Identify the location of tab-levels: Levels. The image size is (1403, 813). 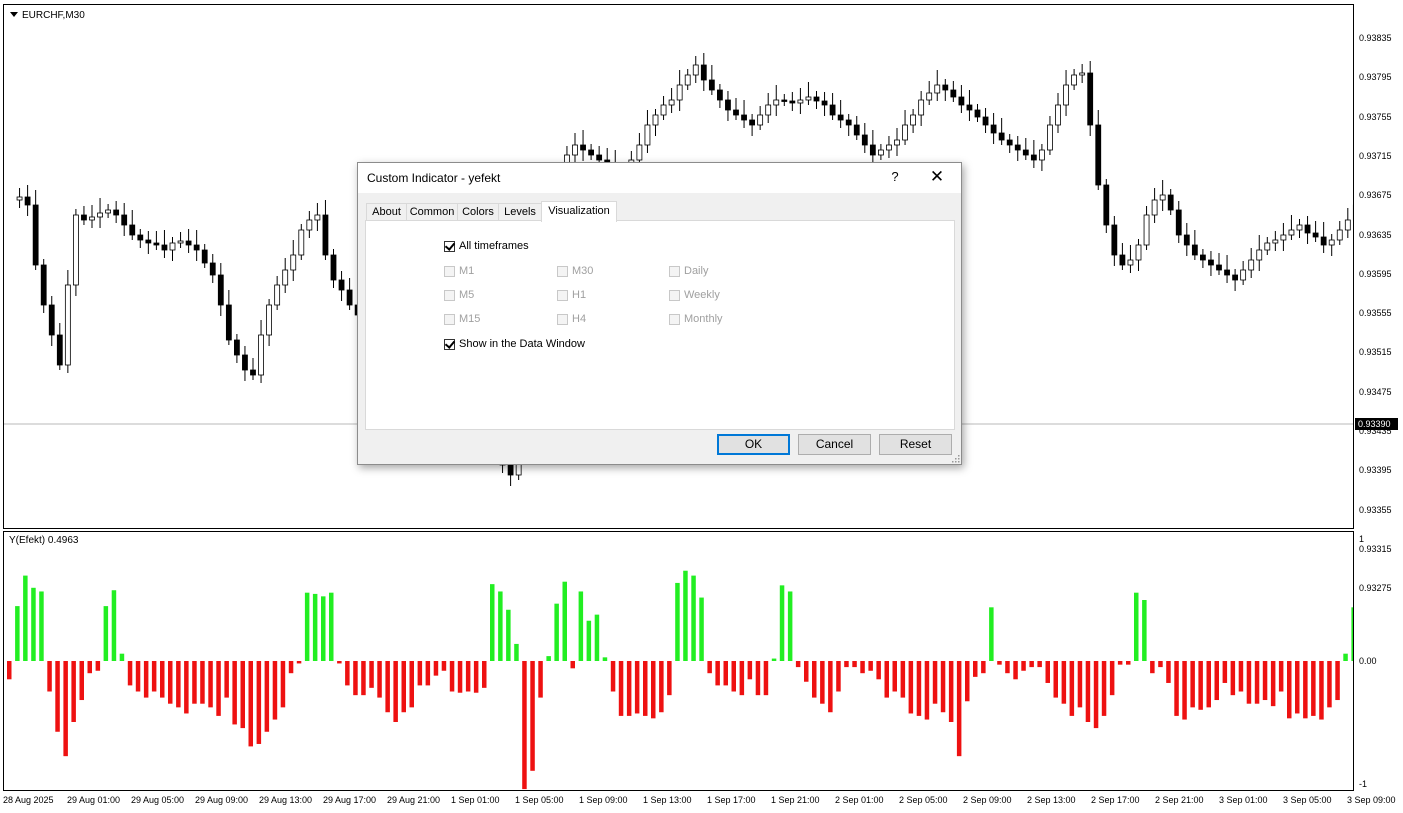
(520, 212).